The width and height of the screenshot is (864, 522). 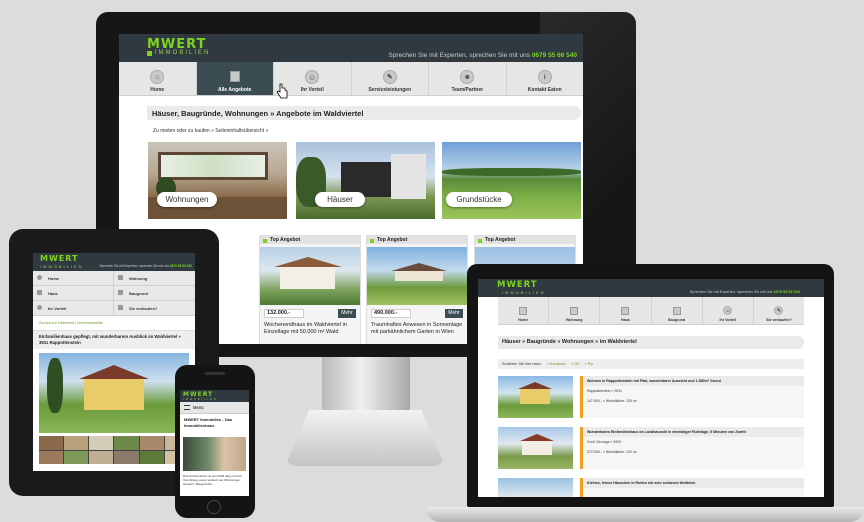 What do you see at coordinates (524, 310) in the screenshot?
I see `nav-item-home: Home` at bounding box center [524, 310].